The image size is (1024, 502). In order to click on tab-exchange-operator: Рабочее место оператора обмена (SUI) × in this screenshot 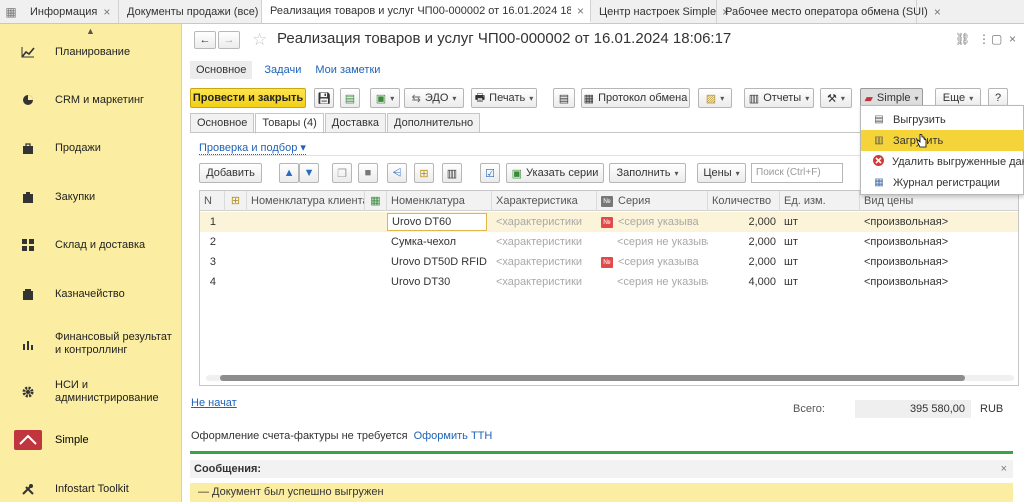, I will do `click(829, 11)`.